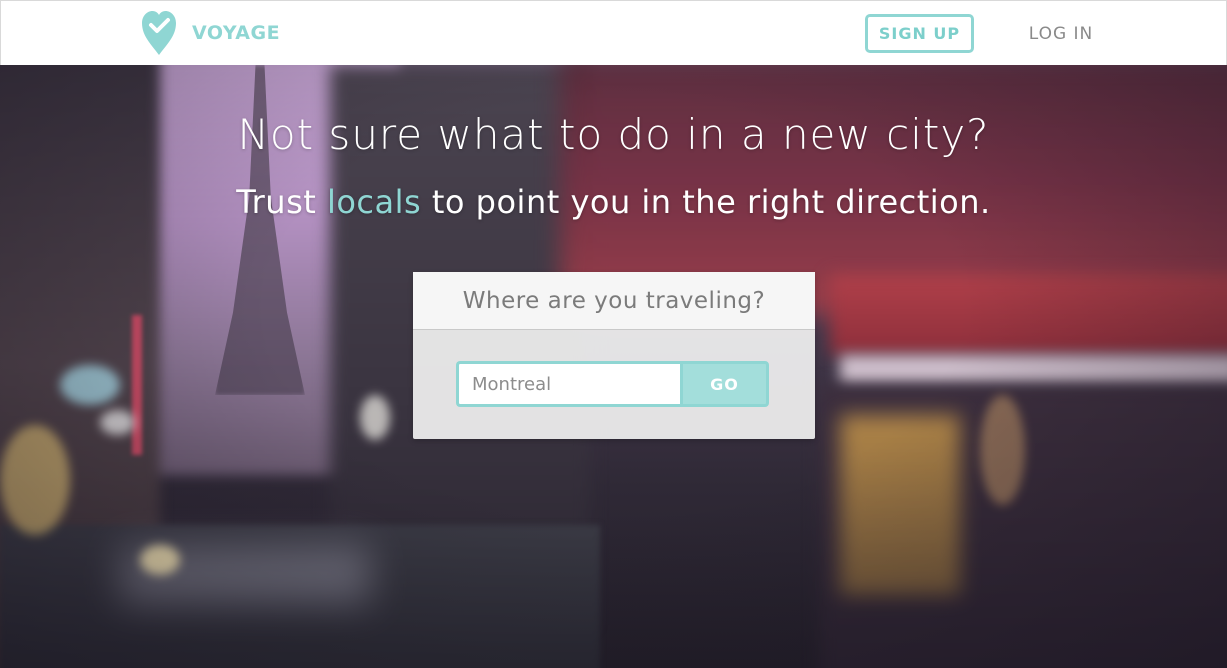  Describe the element at coordinates (706, 202) in the screenshot. I see `subline-text-end: to point you in the right direction.` at that location.